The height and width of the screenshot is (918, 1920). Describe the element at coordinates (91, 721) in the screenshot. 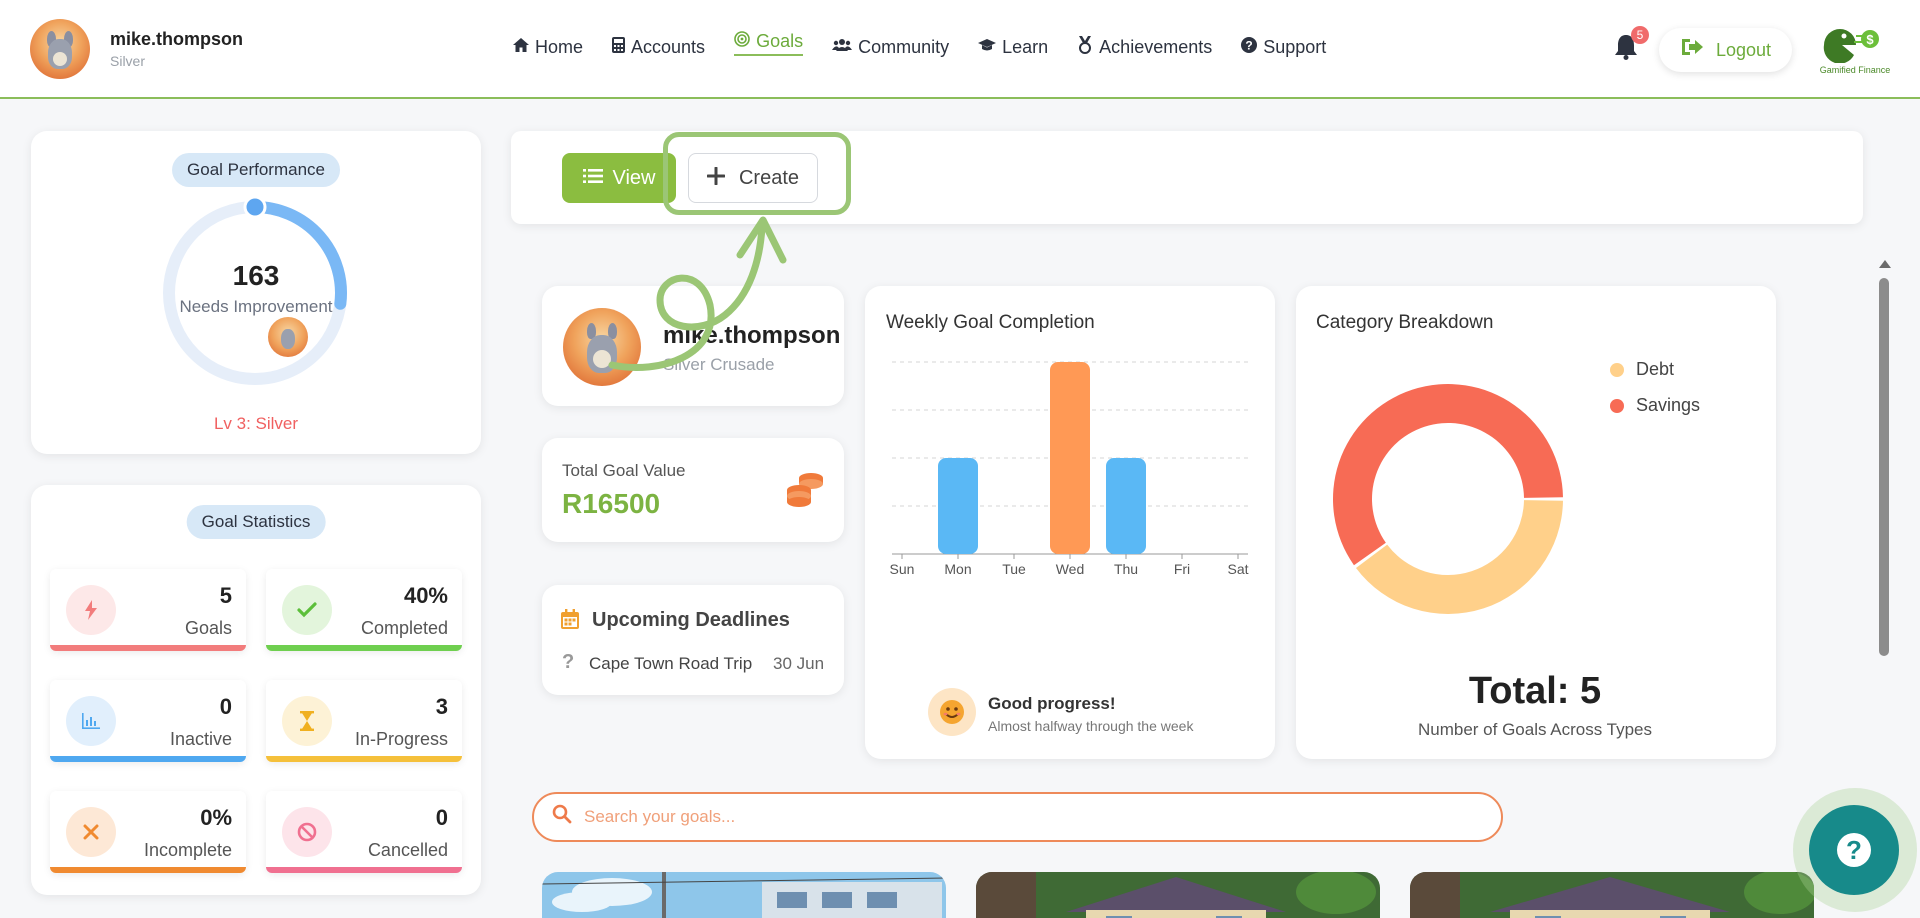

I see `bar-chart-icon` at that location.